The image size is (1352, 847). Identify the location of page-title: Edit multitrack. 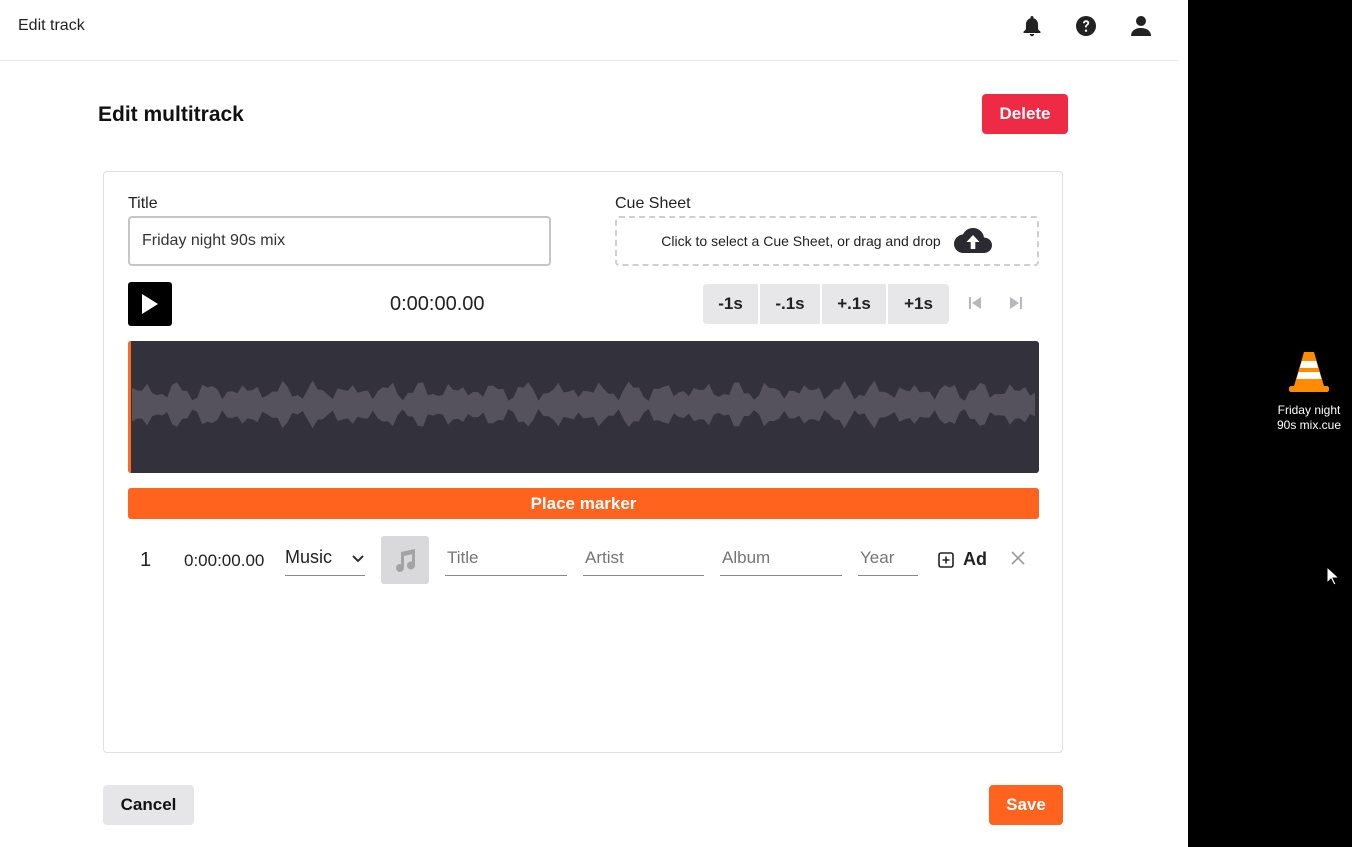
(171, 114).